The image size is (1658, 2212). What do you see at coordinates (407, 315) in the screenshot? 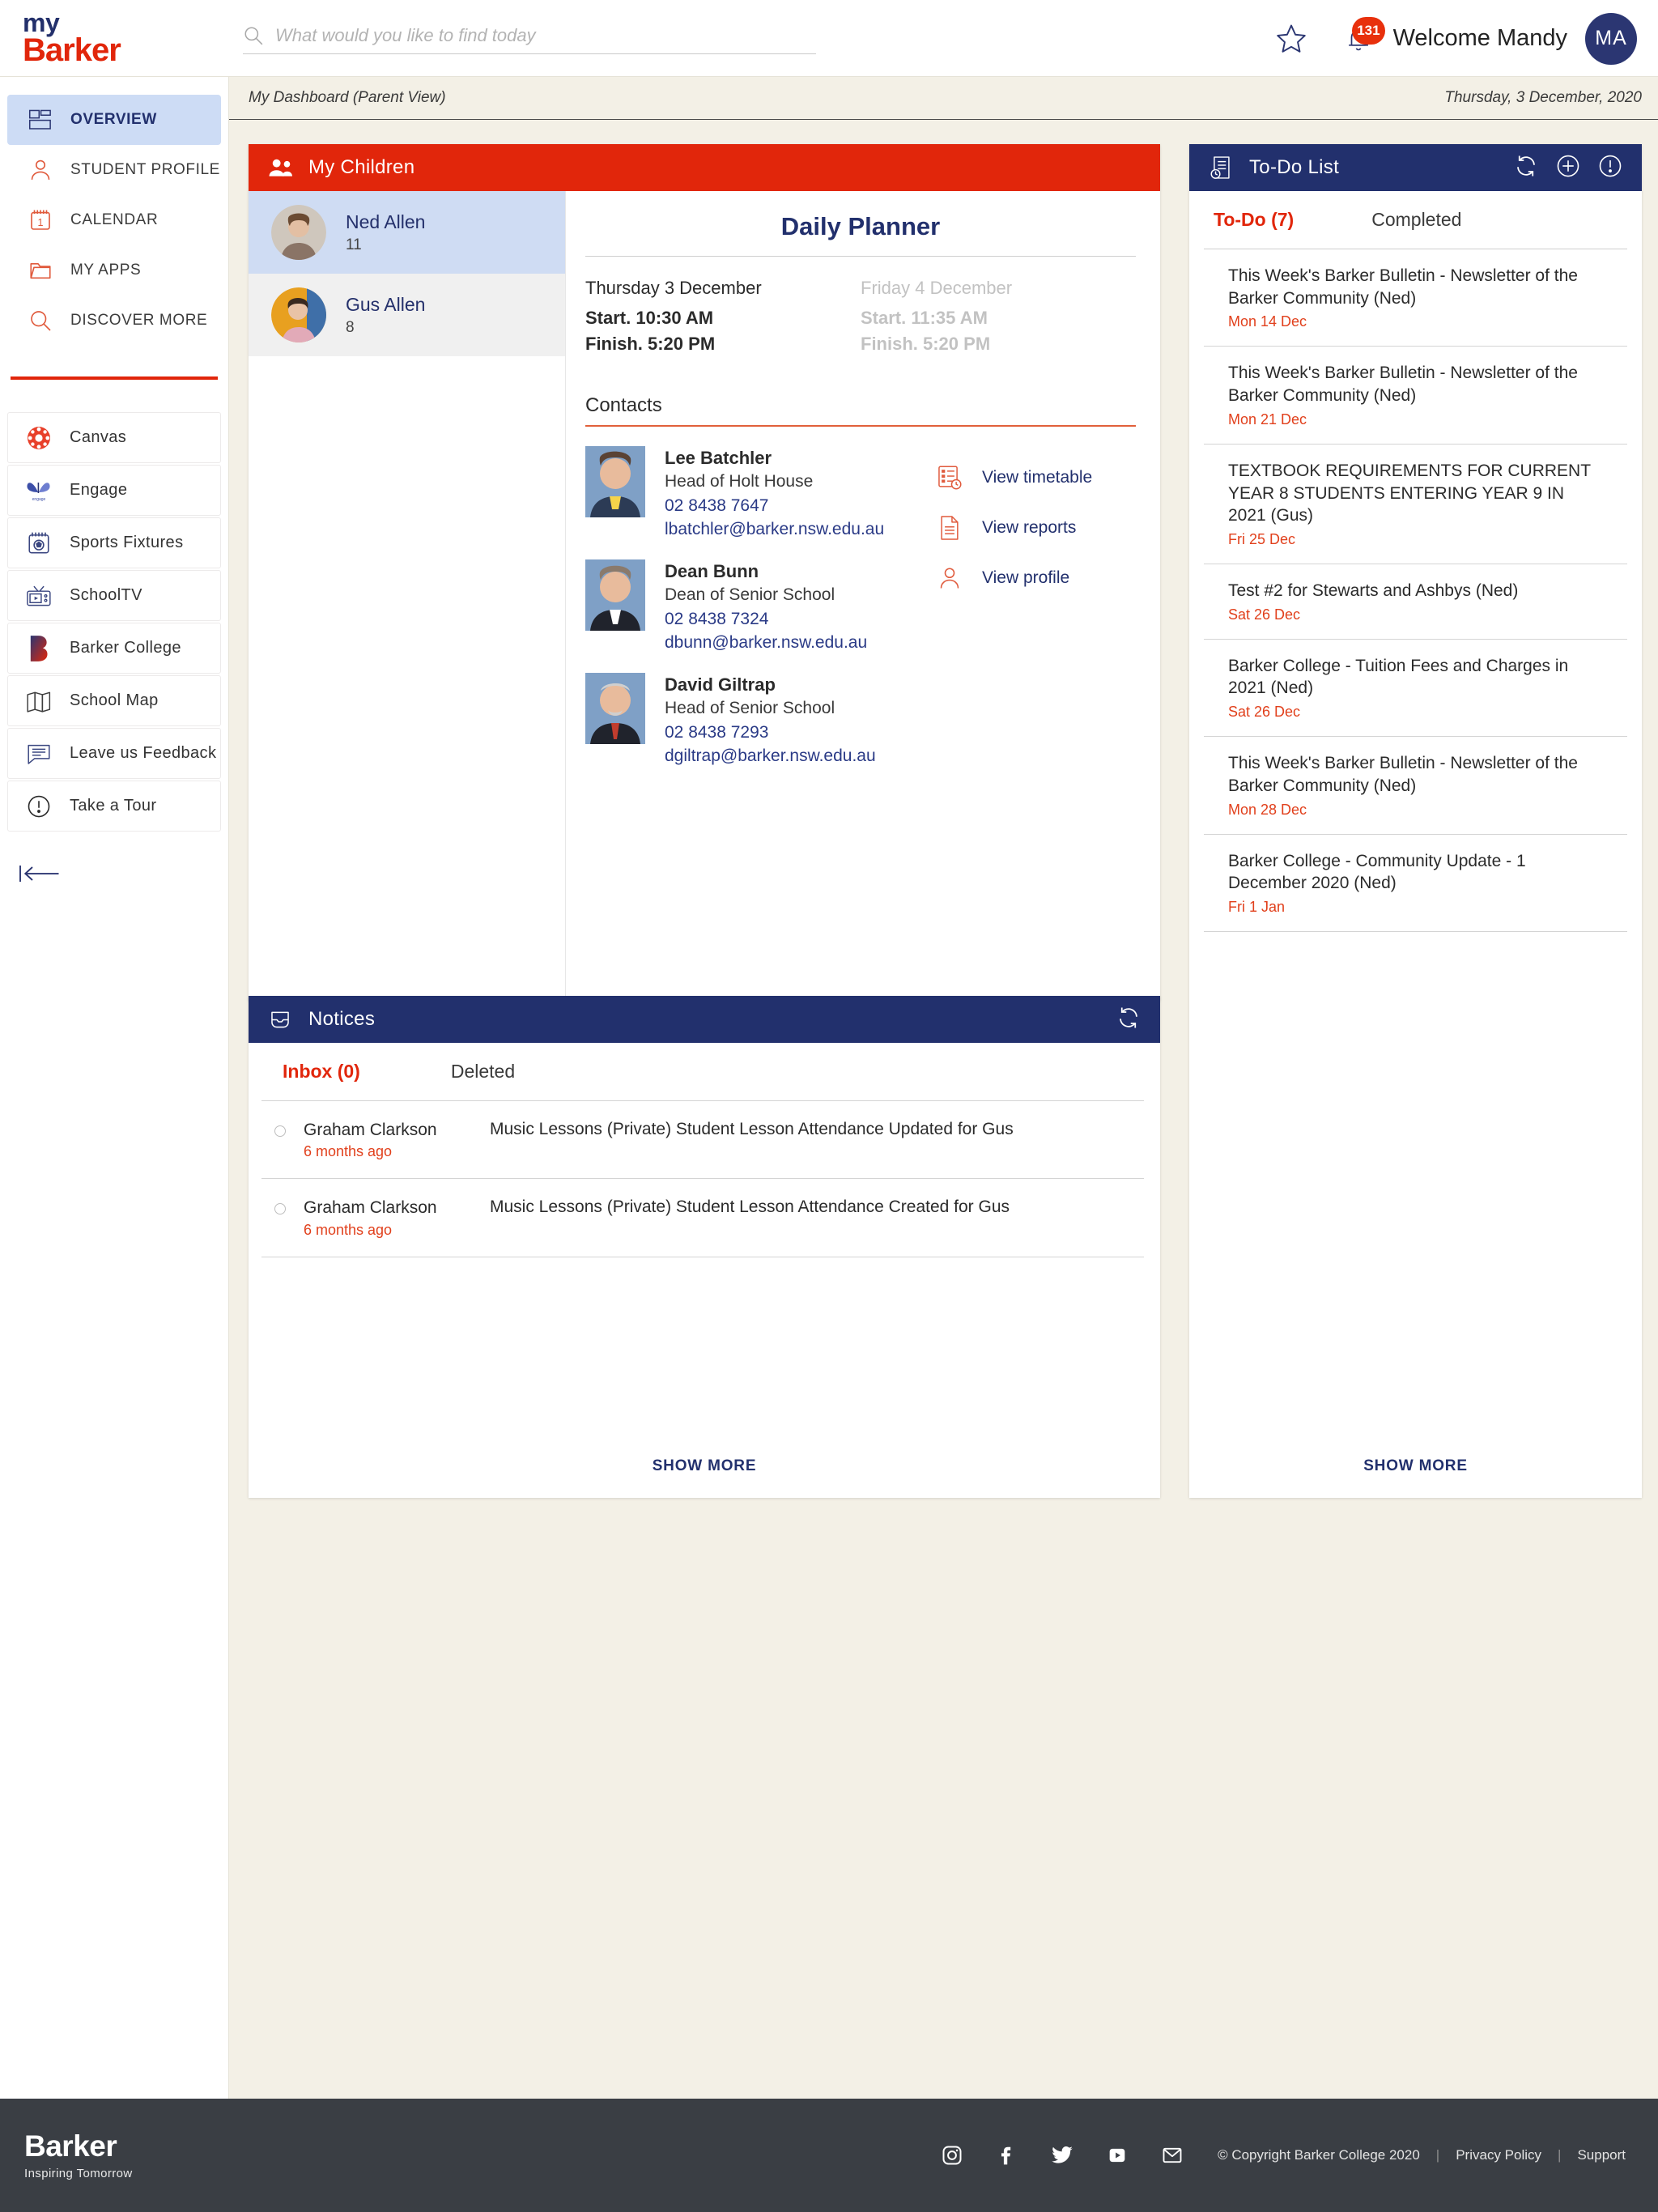
I see `child-row-gus-allen: Gus Allen 8` at bounding box center [407, 315].